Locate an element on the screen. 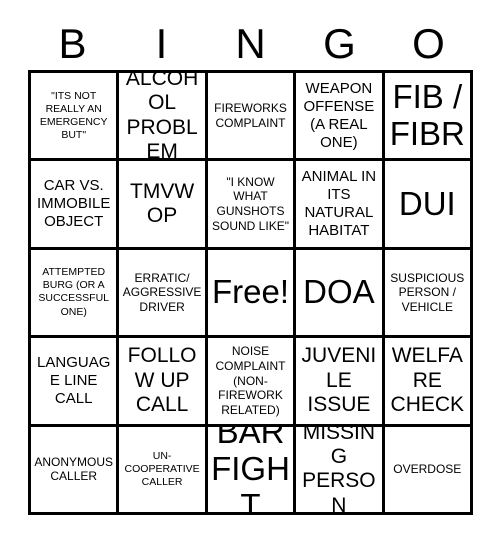 Image resolution: width=501 pixels, height=544 pixels. bingo-cell: DOA is located at coordinates (340, 294).